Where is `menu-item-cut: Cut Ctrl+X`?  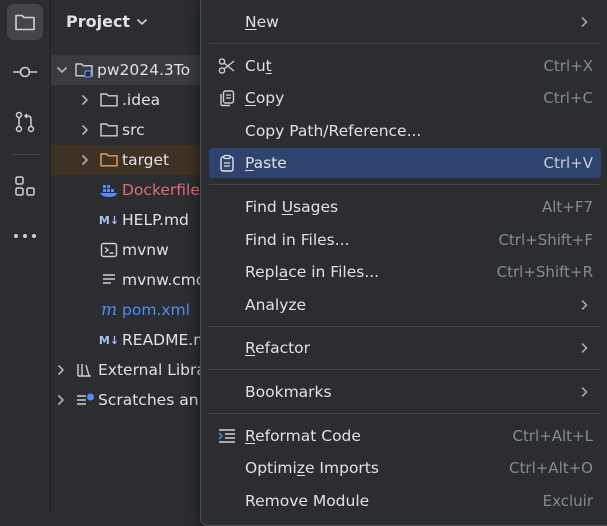 menu-item-cut: Cut Ctrl+X is located at coordinates (405, 66).